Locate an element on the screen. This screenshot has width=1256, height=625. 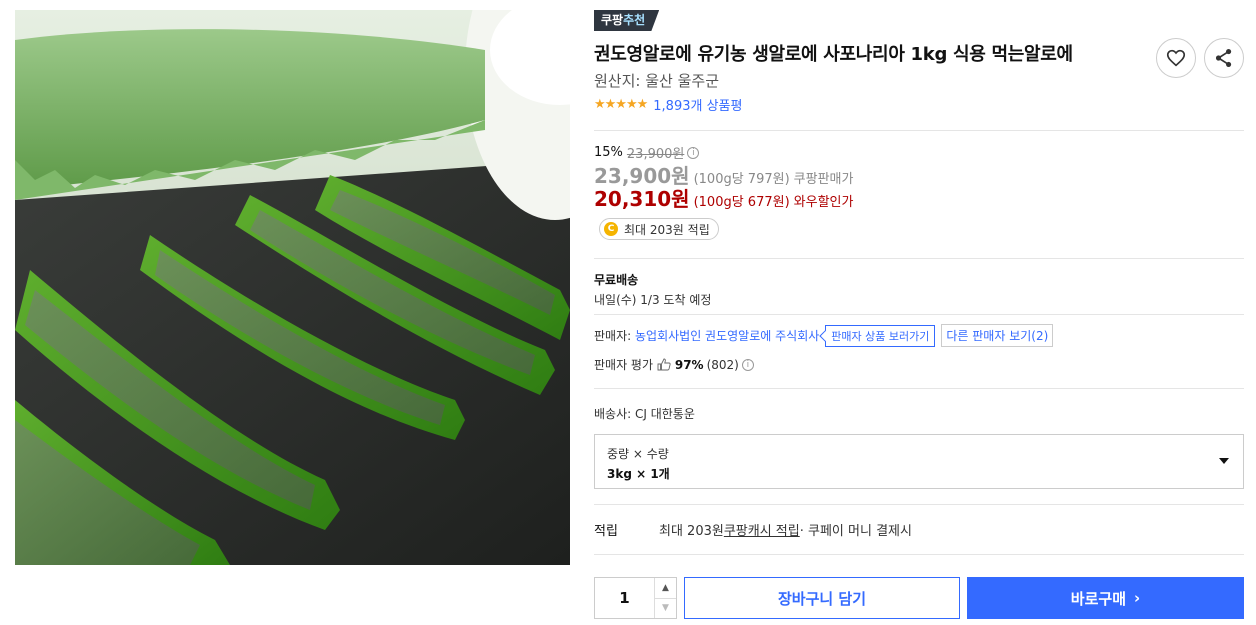
seller-evaluation: 판매자 평가 97% (802) i is located at coordinates (674, 364).